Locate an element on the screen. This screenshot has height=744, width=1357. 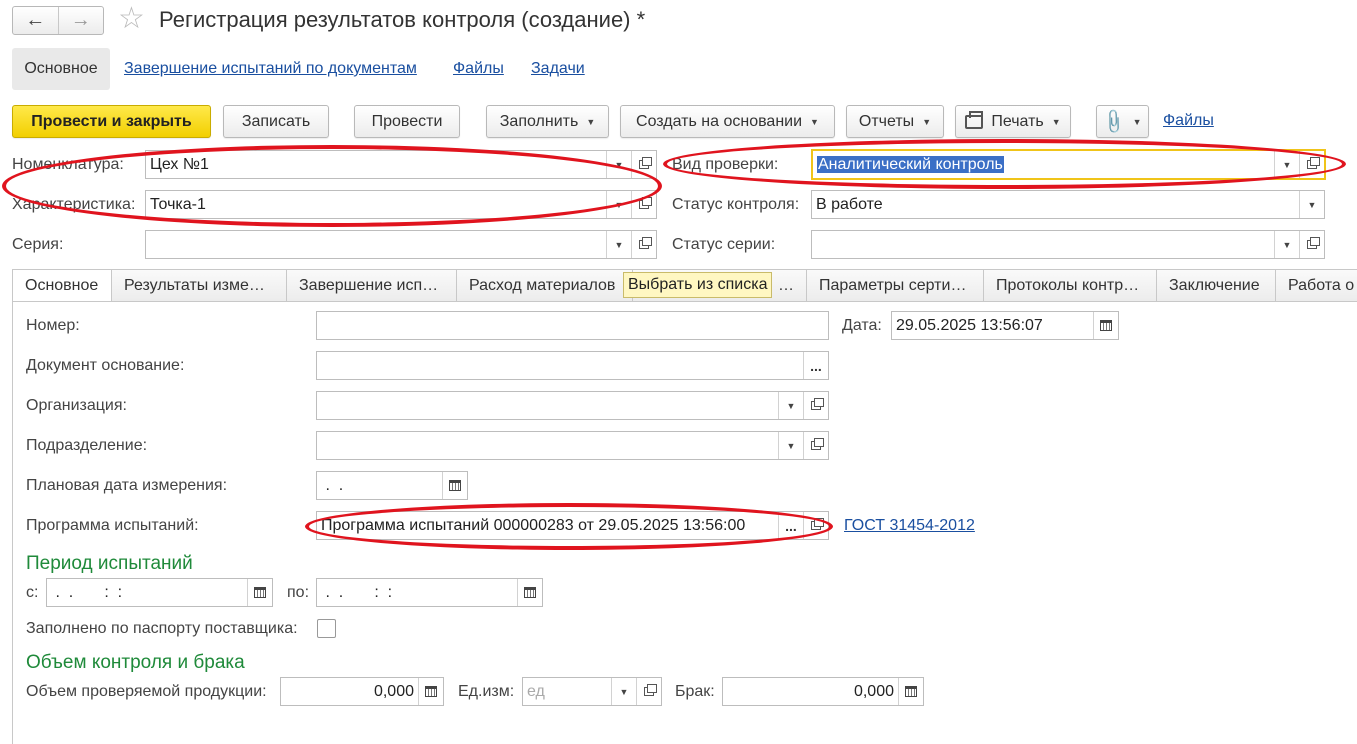
unit-field: ед ▼ is located at coordinates (592, 691).